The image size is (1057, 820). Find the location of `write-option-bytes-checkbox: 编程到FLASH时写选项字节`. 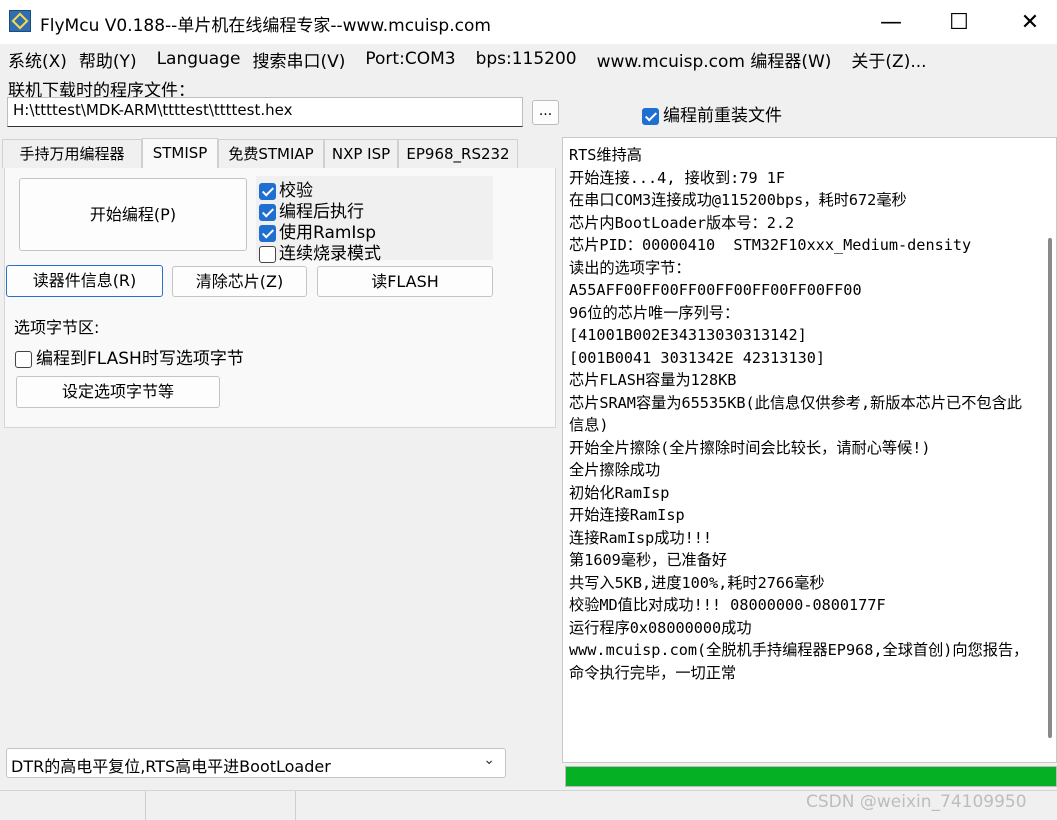

write-option-bytes-checkbox: 编程到FLASH时写选项字节 is located at coordinates (129, 356).